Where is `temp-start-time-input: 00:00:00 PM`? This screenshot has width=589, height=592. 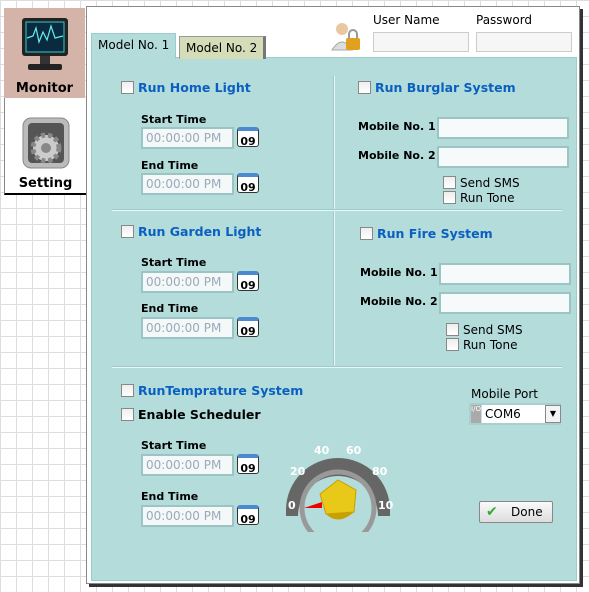
temp-start-time-input: 00:00:00 PM is located at coordinates (187, 465).